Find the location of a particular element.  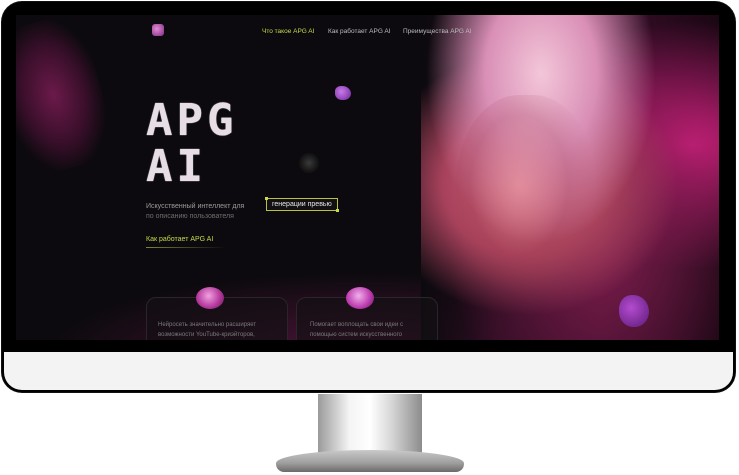

feature-card-1-icon is located at coordinates (210, 298).